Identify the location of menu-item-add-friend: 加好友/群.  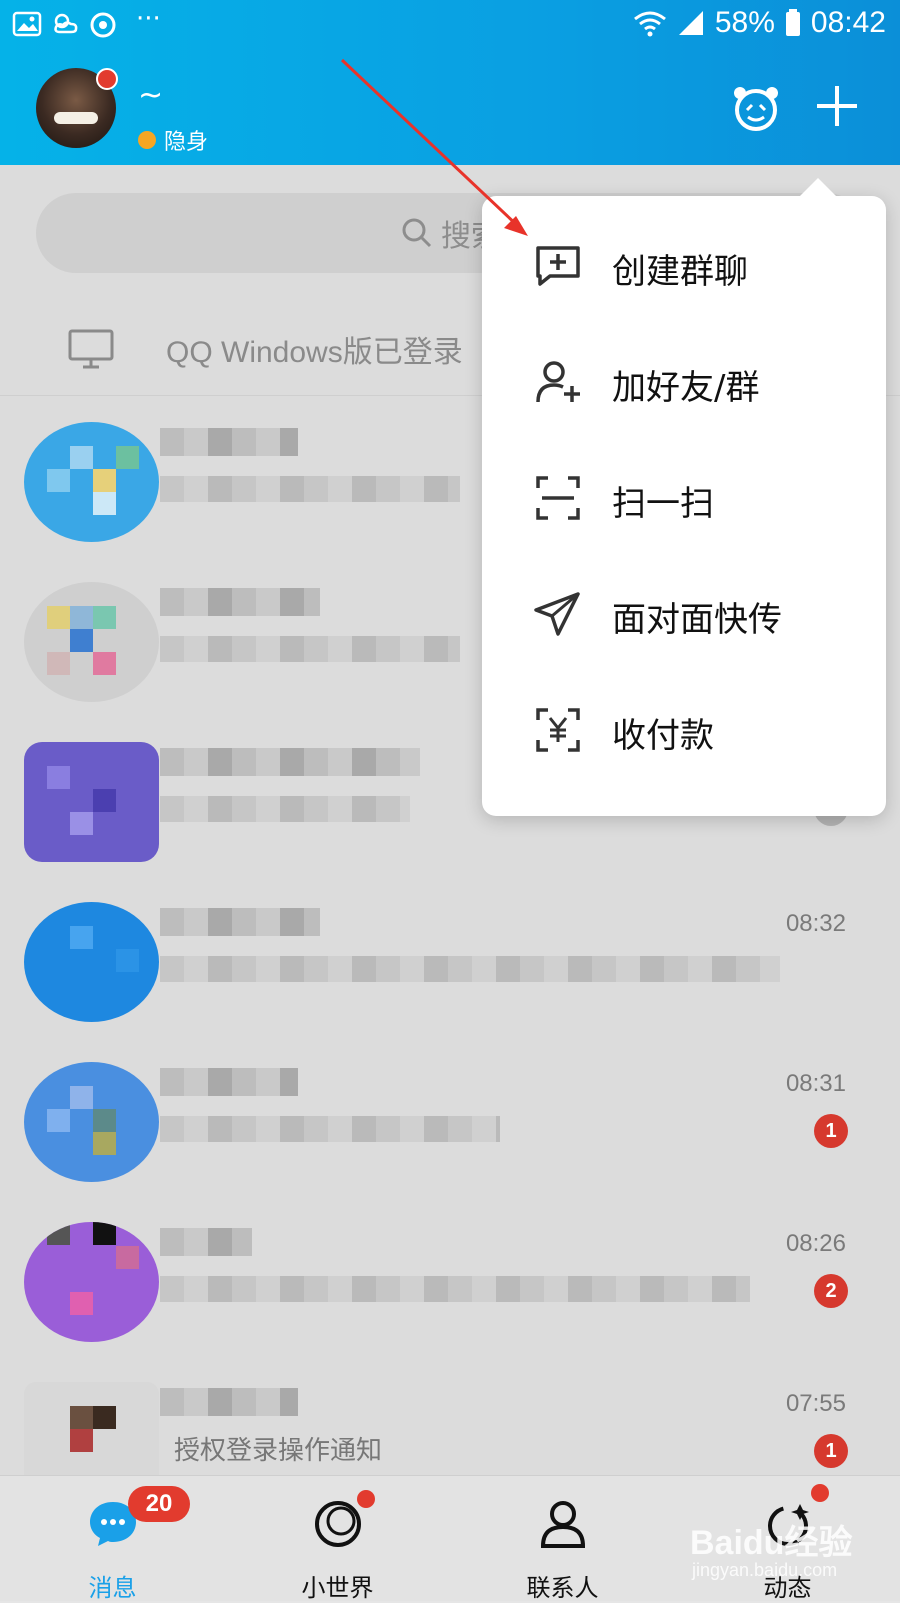
(684, 382).